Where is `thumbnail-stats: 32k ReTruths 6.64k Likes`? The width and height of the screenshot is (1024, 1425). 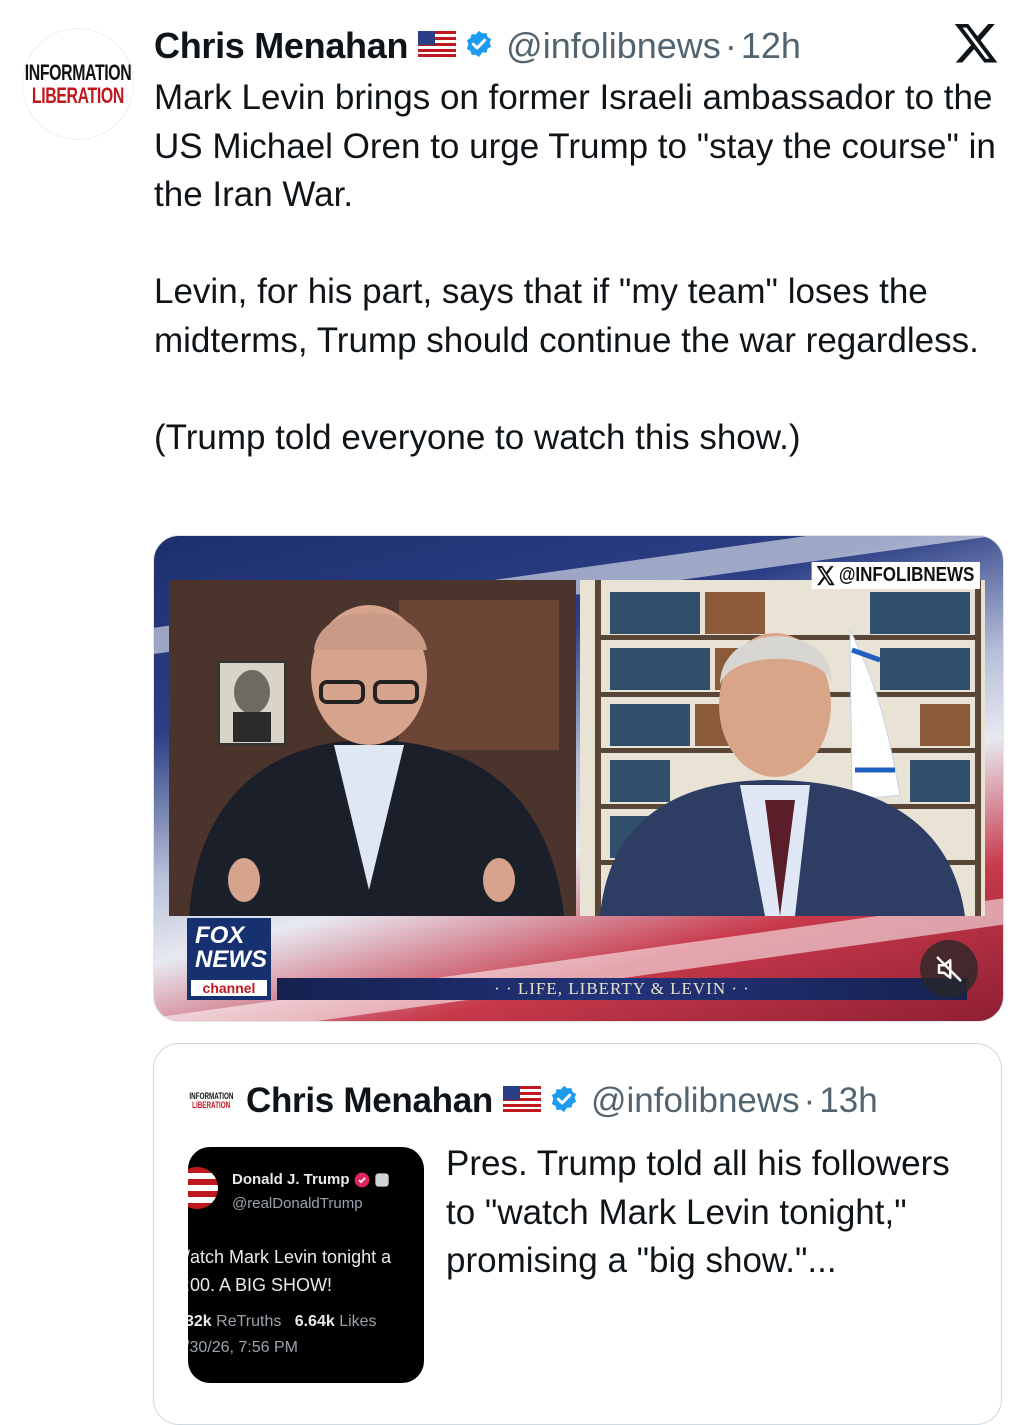 thumbnail-stats: 32k ReTruths 6.64k Likes is located at coordinates (282, 1322).